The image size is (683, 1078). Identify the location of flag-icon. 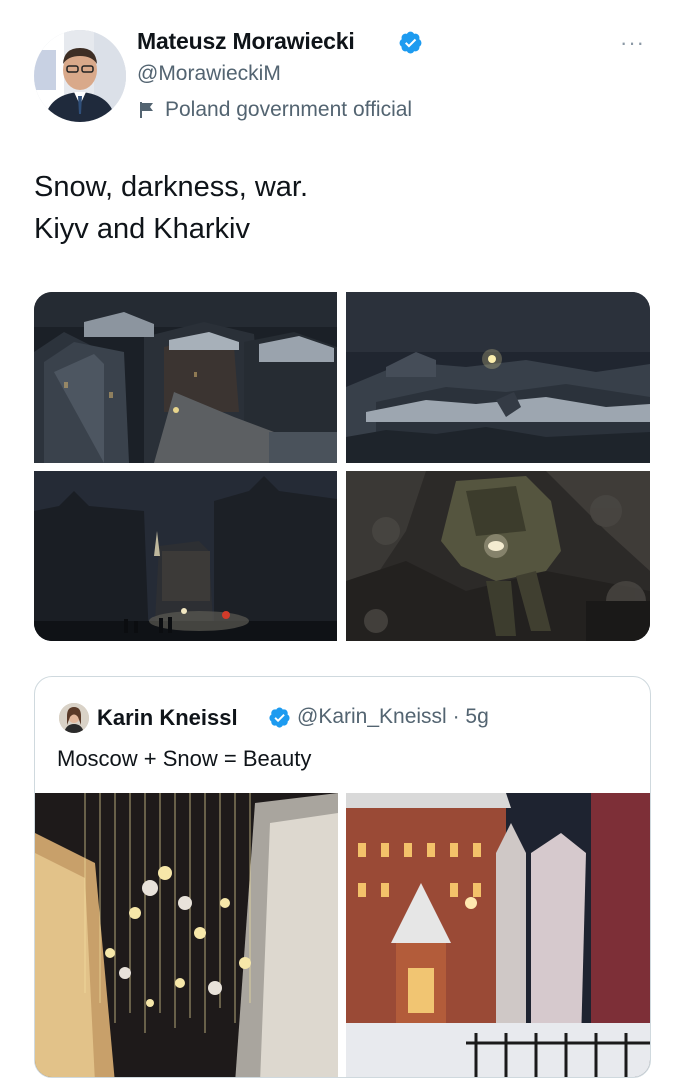
(146, 110).